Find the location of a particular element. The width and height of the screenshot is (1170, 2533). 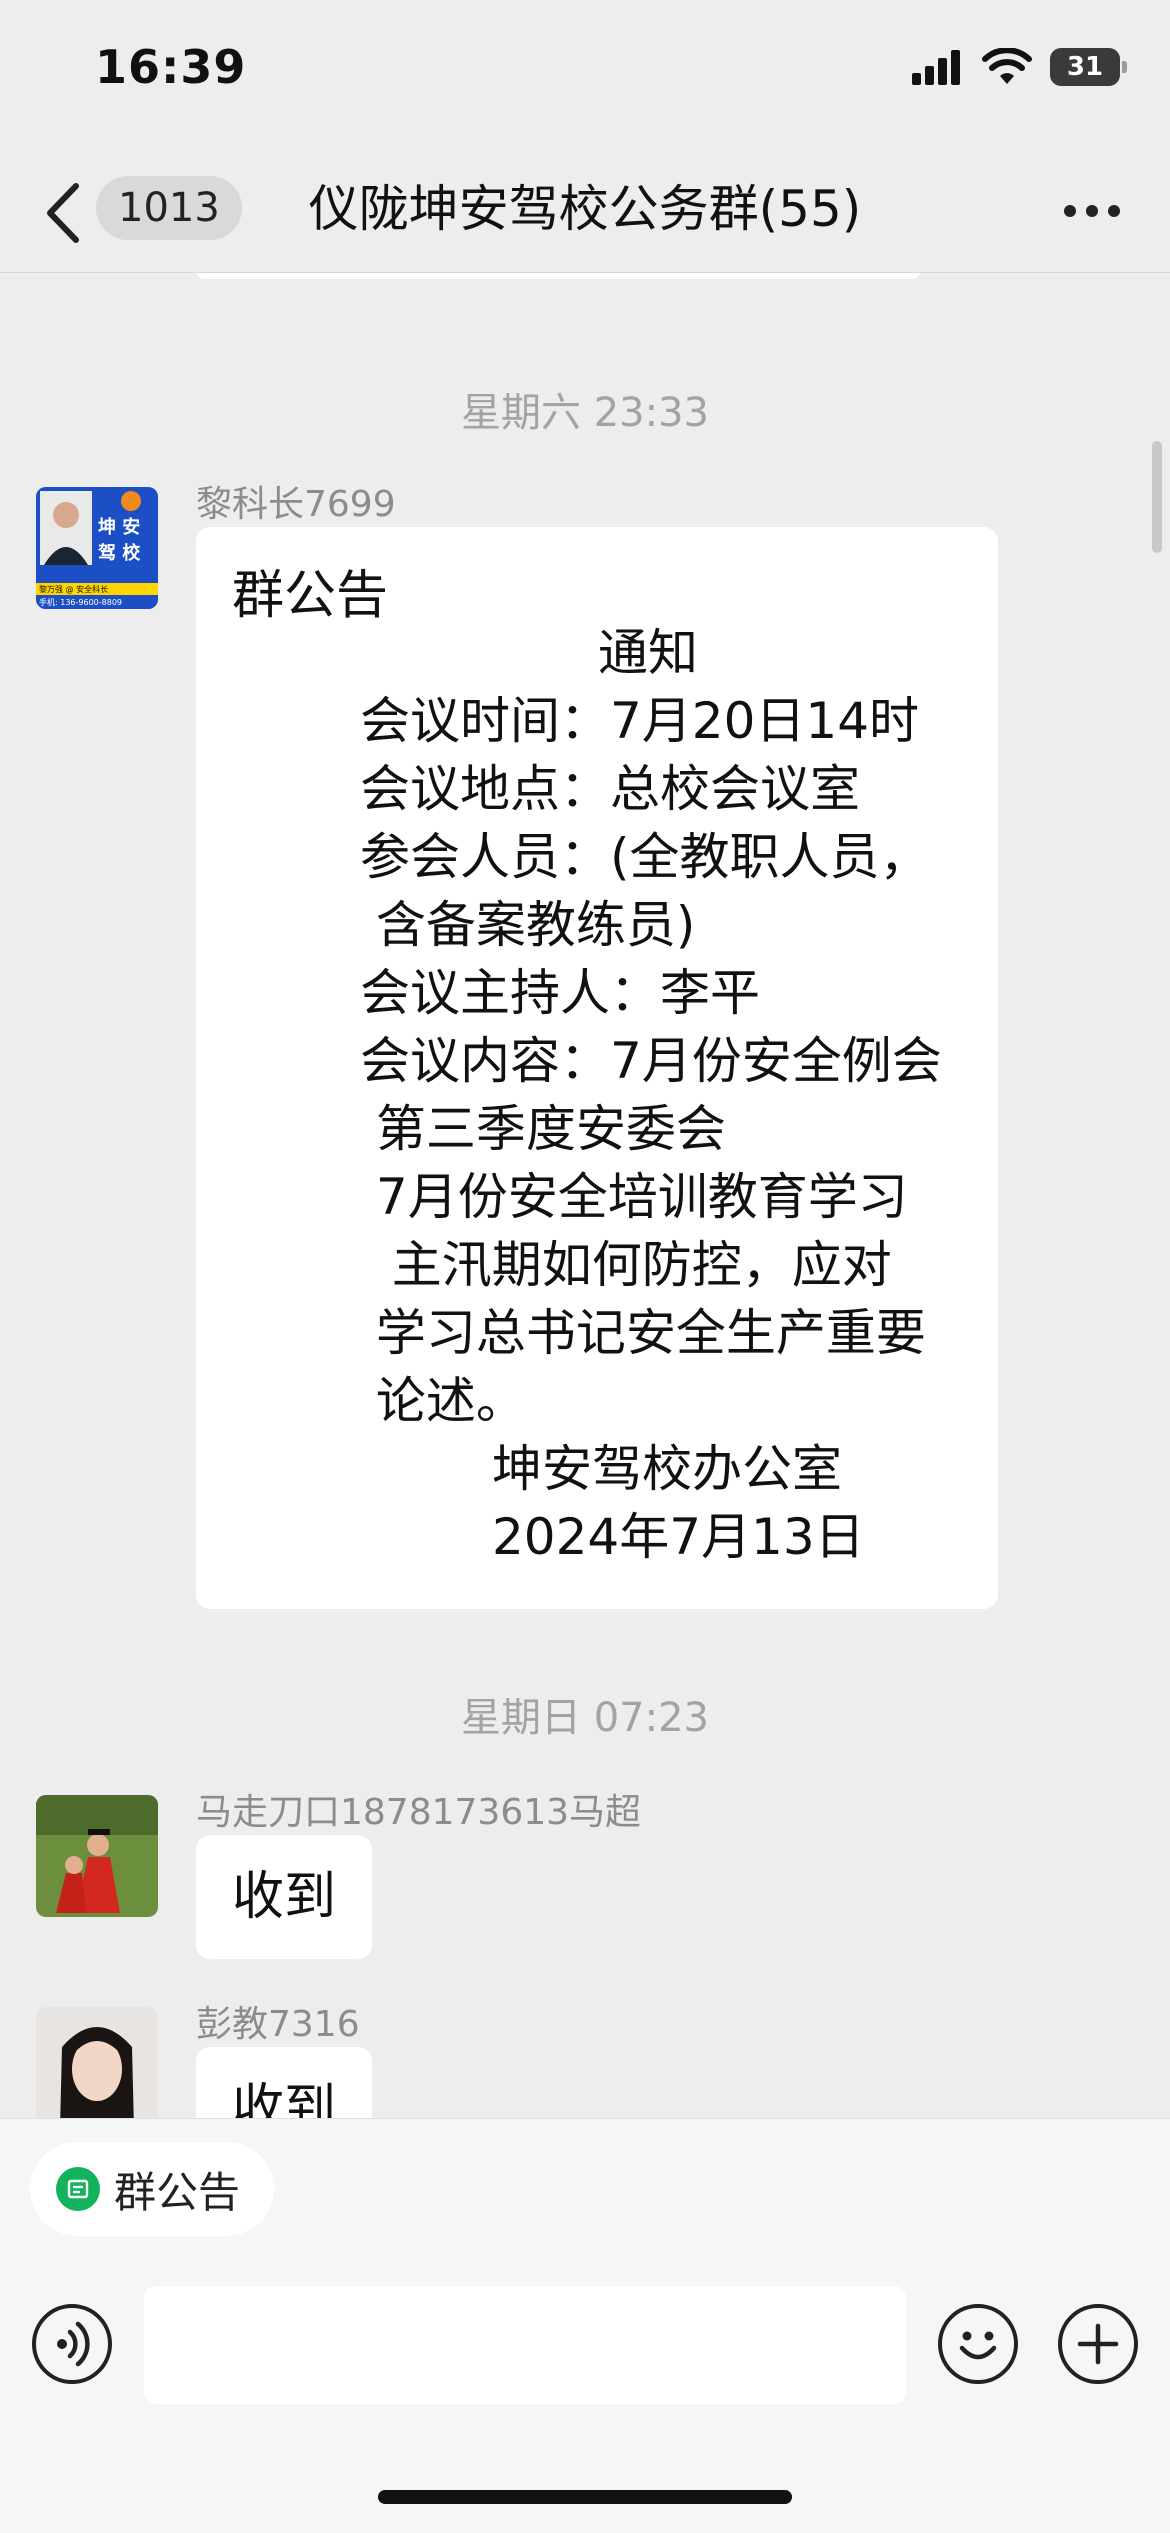

more-actions-button is located at coordinates (1098, 2344).